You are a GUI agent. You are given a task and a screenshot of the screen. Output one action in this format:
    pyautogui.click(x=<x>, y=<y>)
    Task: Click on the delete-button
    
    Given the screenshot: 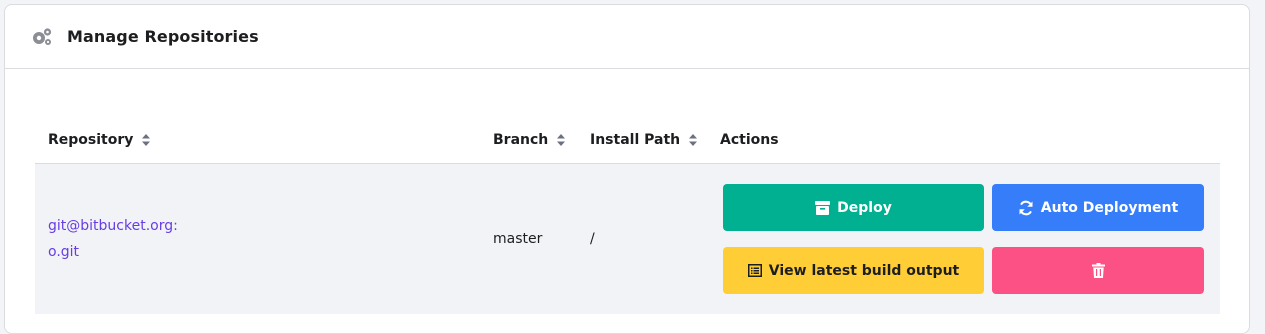 What is the action you would take?
    pyautogui.click(x=1098, y=270)
    